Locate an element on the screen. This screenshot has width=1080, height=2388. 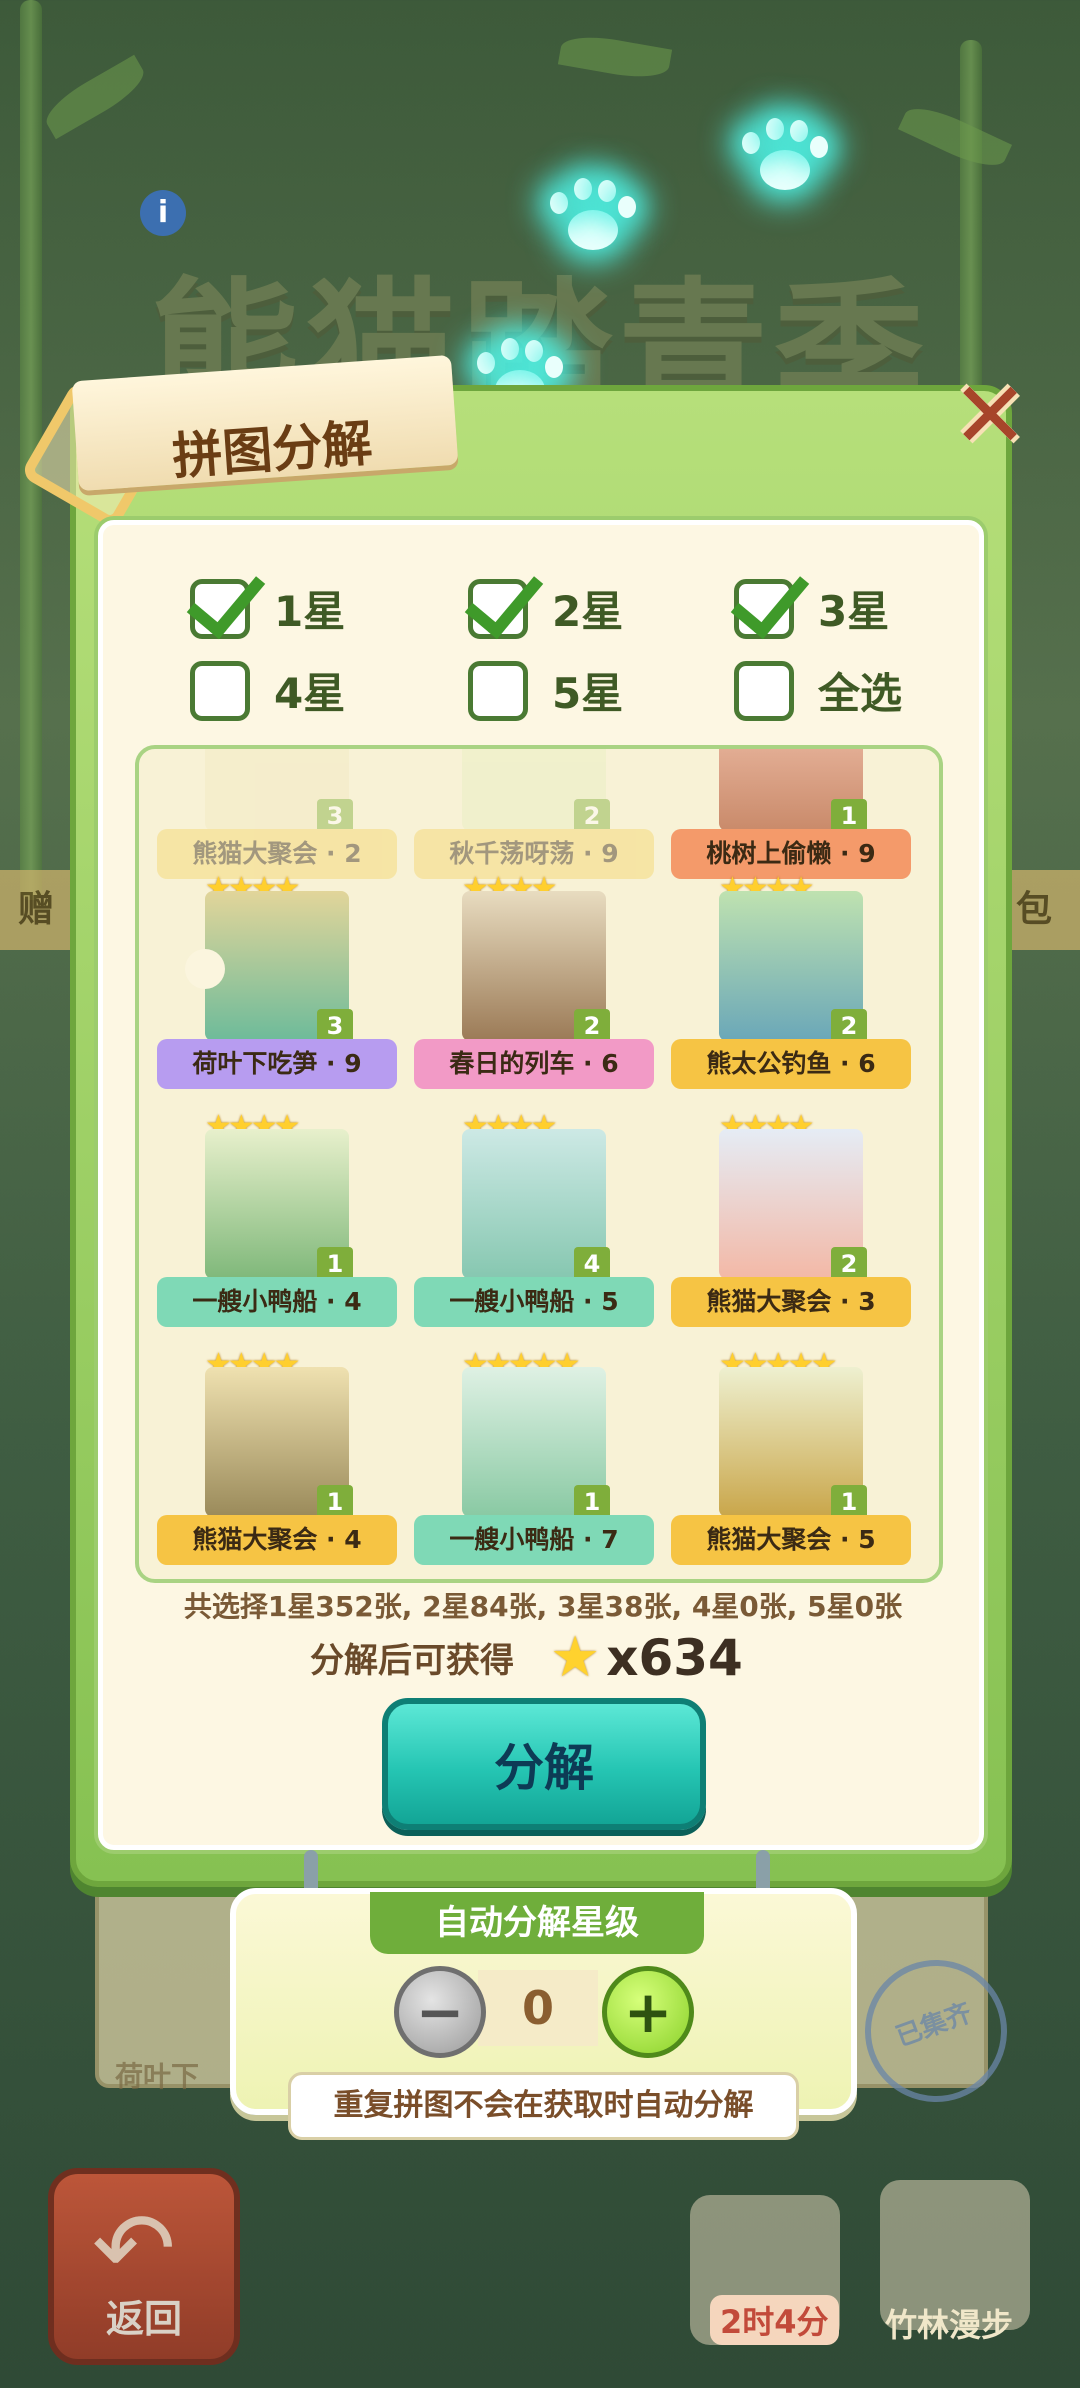
puzzle-notch is located at coordinates (205, 969).